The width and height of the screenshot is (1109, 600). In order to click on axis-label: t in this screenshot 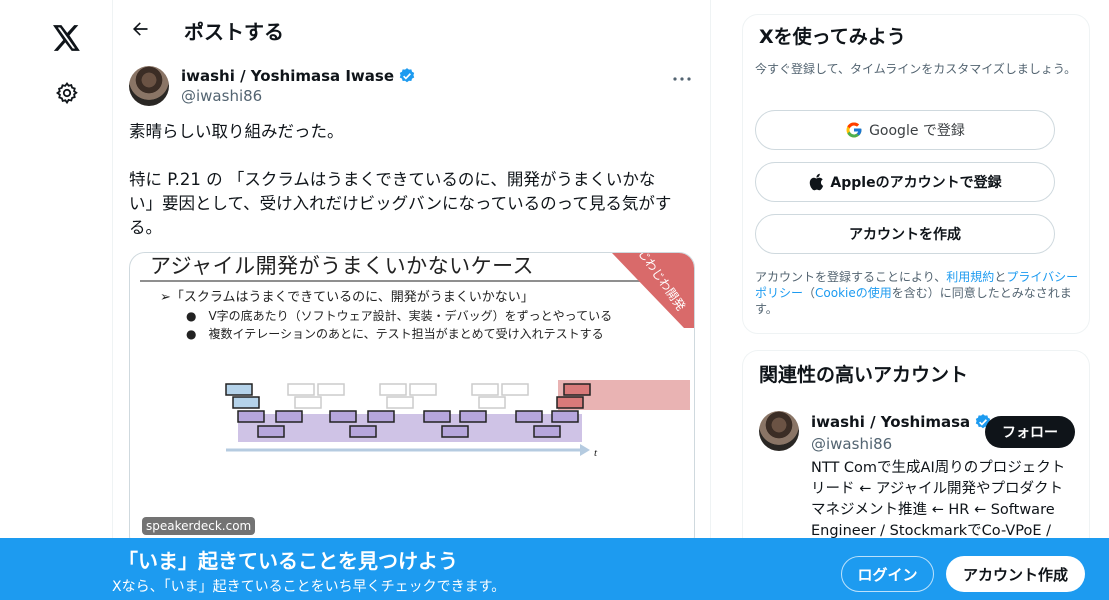, I will do `click(596, 453)`.